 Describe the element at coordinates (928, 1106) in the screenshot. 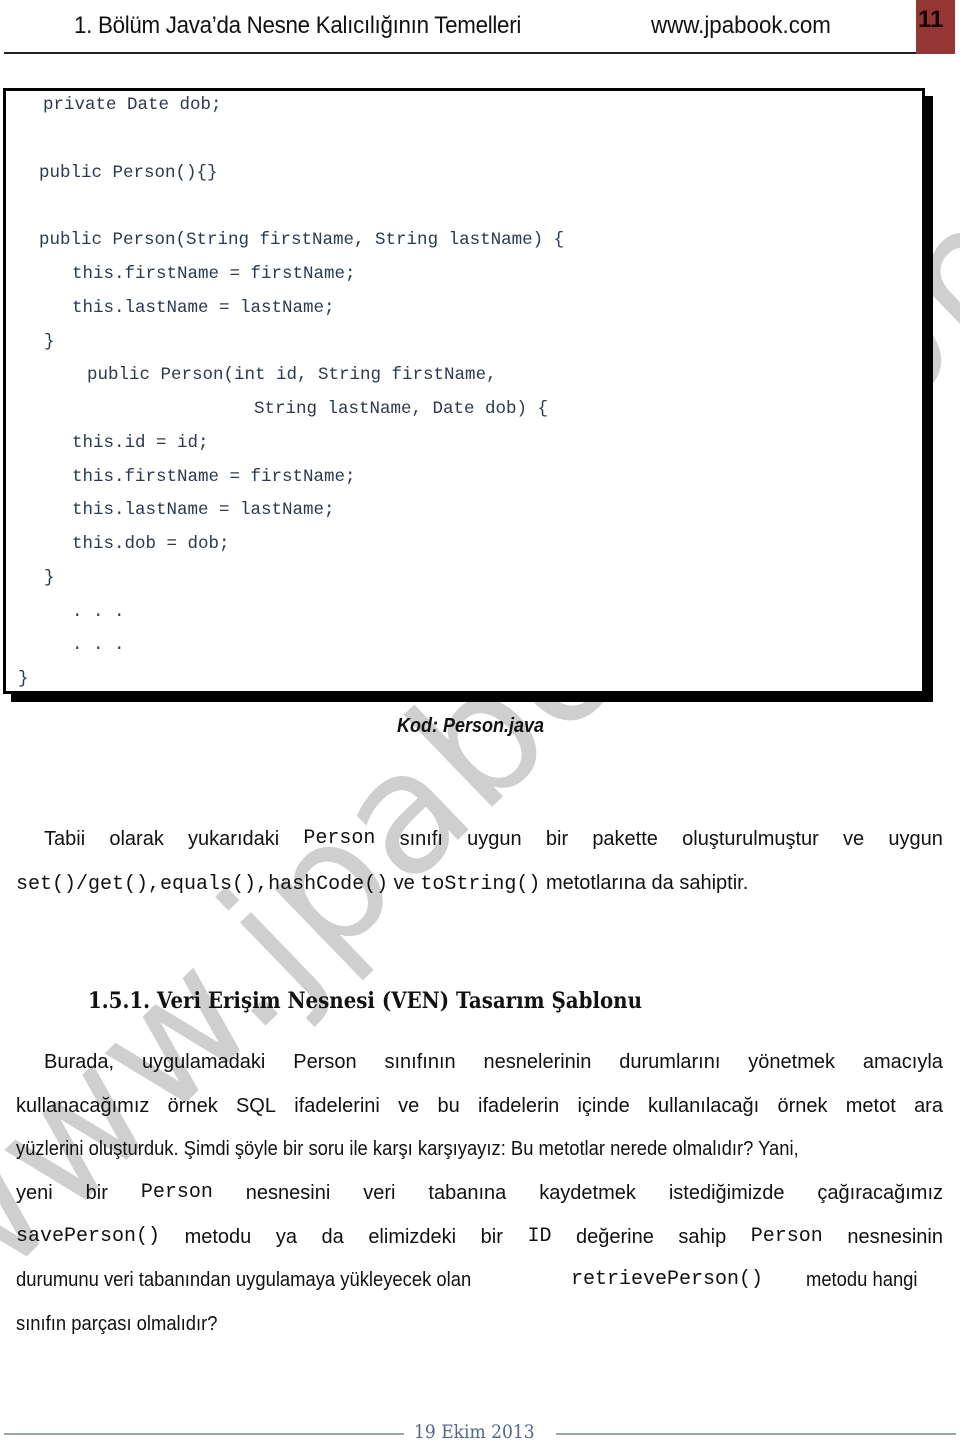

I see `word: ara` at that location.